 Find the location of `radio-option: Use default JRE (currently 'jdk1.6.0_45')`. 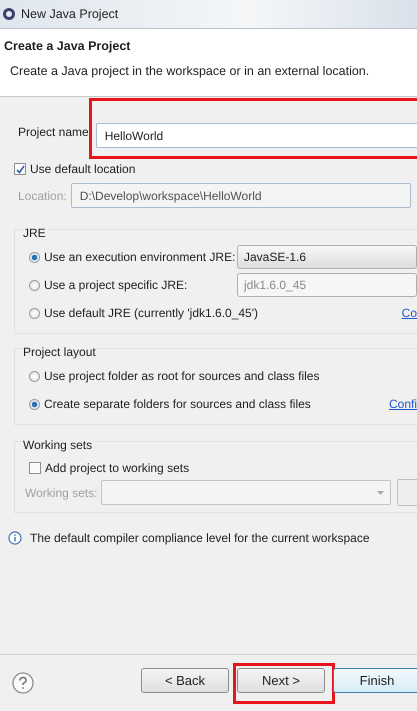

radio-option: Use default JRE (currently 'jdk1.6.0_45') is located at coordinates (143, 313).